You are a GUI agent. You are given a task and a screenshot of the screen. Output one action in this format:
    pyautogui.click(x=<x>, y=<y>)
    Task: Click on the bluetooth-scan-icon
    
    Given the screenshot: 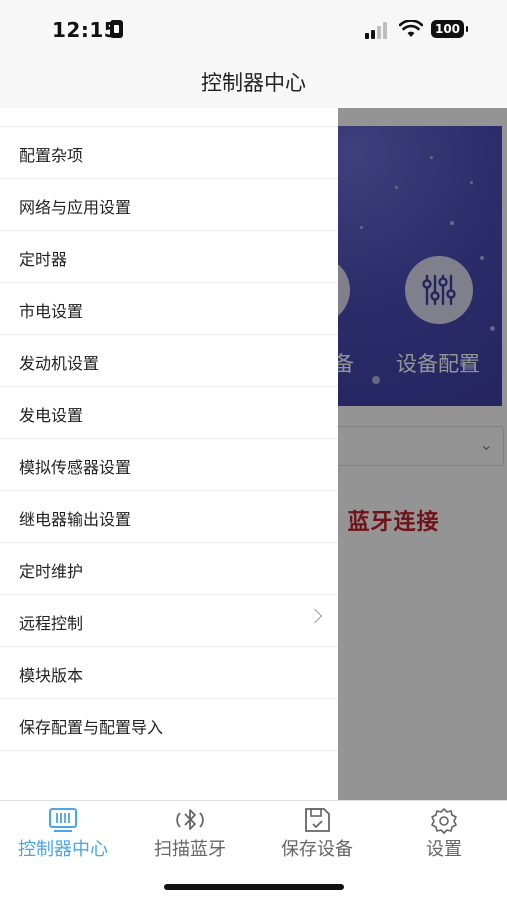 What is the action you would take?
    pyautogui.click(x=190, y=819)
    